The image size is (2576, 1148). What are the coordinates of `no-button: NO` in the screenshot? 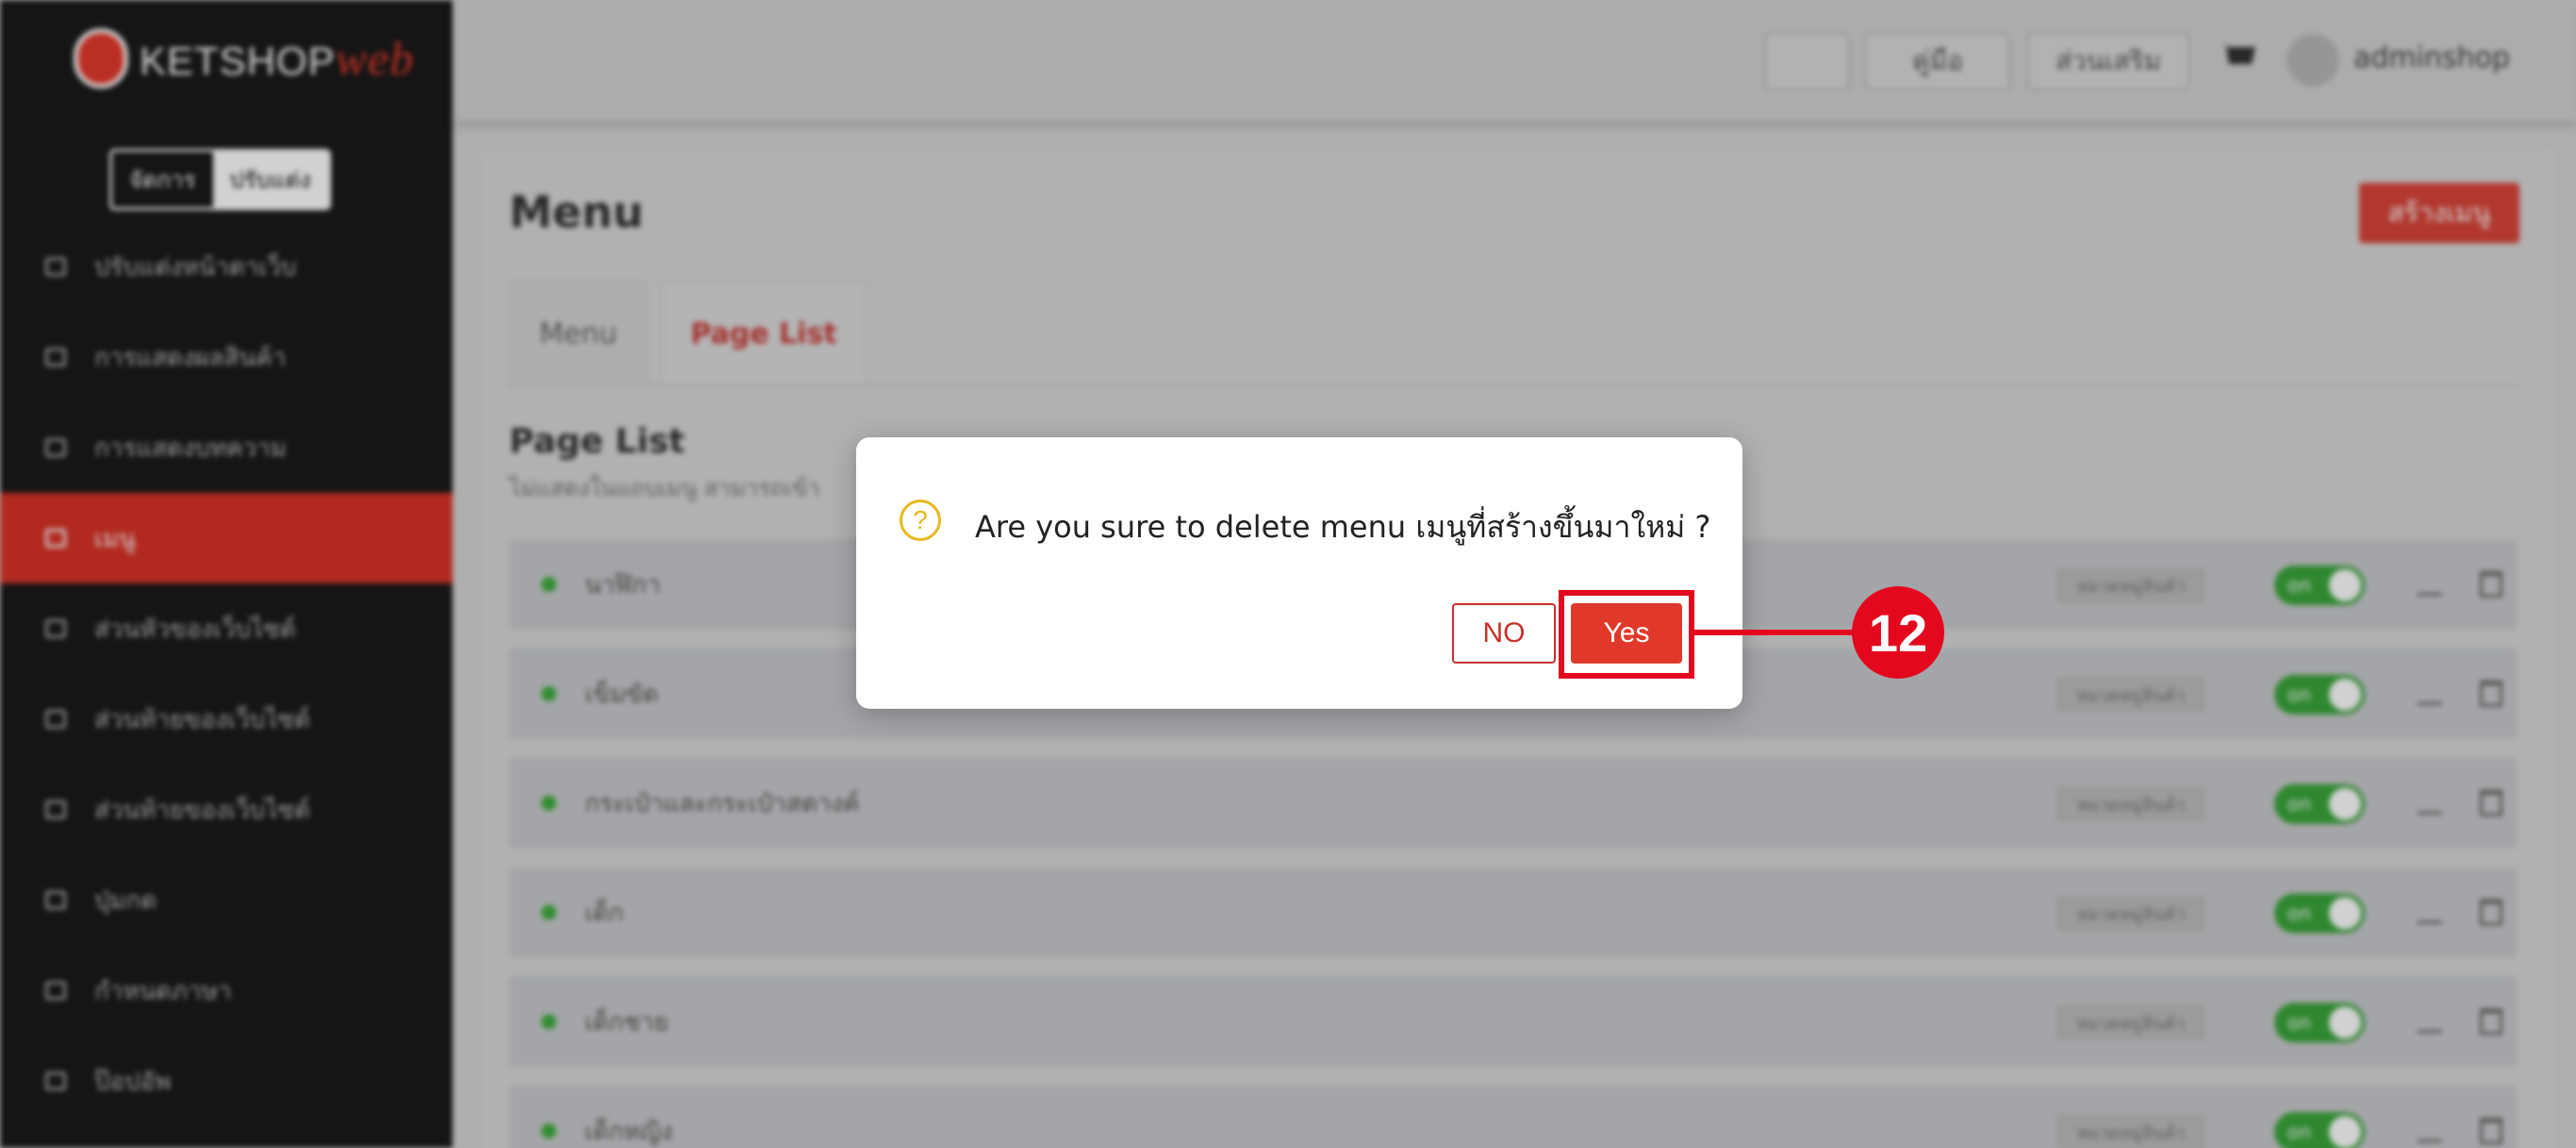 It's located at (1504, 633).